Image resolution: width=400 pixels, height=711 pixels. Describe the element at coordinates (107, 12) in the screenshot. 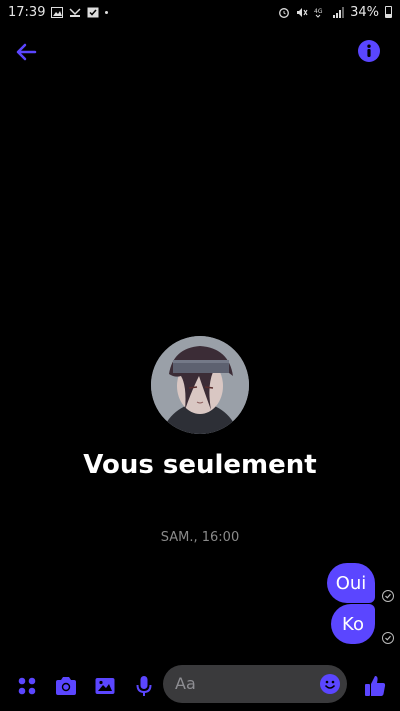

I see `more-notifications-dot-icon` at that location.